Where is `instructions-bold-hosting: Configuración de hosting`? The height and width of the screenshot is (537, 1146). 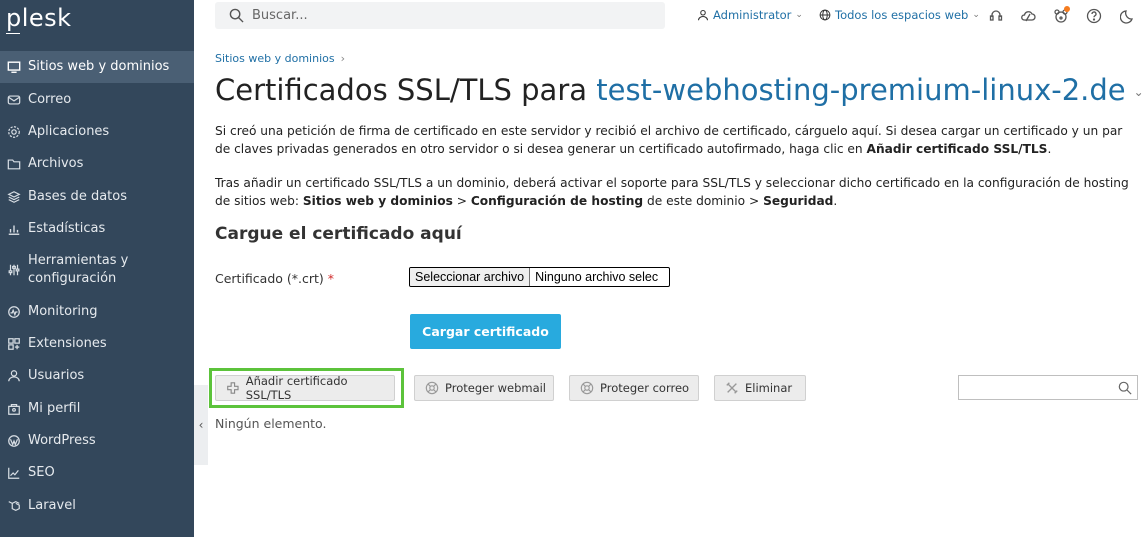 instructions-bold-hosting: Configuración de hosting is located at coordinates (557, 201).